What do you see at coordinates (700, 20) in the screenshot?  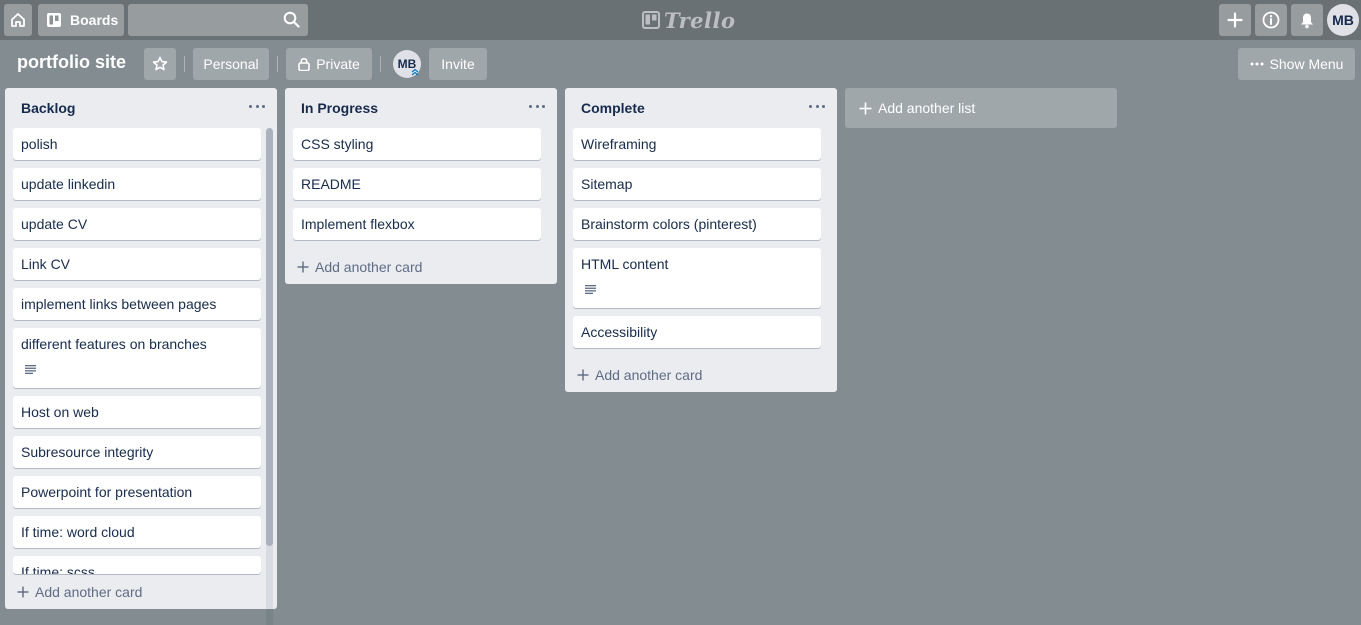 I see `logo-text: Trello` at bounding box center [700, 20].